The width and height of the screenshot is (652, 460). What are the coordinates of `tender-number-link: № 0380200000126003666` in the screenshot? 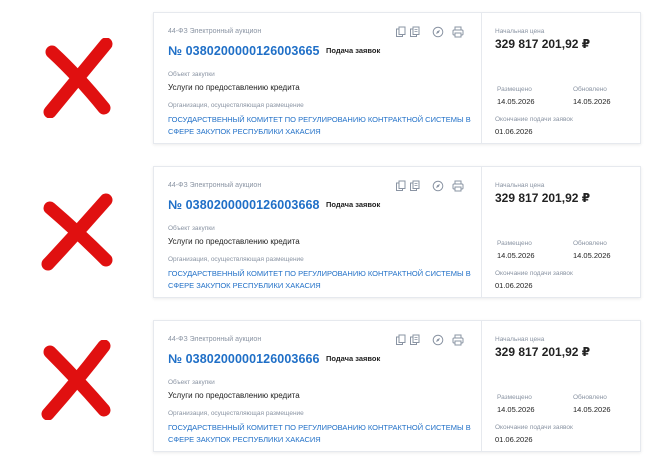 It's located at (244, 359).